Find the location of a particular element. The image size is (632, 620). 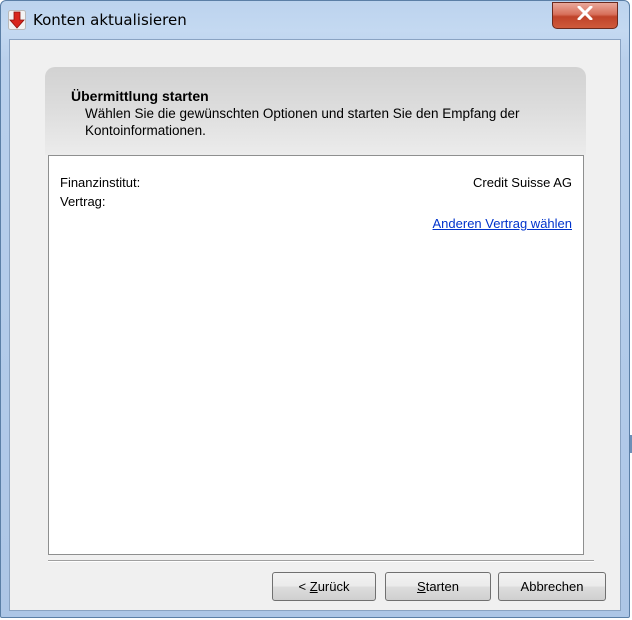

start-button: Starten is located at coordinates (438, 586).